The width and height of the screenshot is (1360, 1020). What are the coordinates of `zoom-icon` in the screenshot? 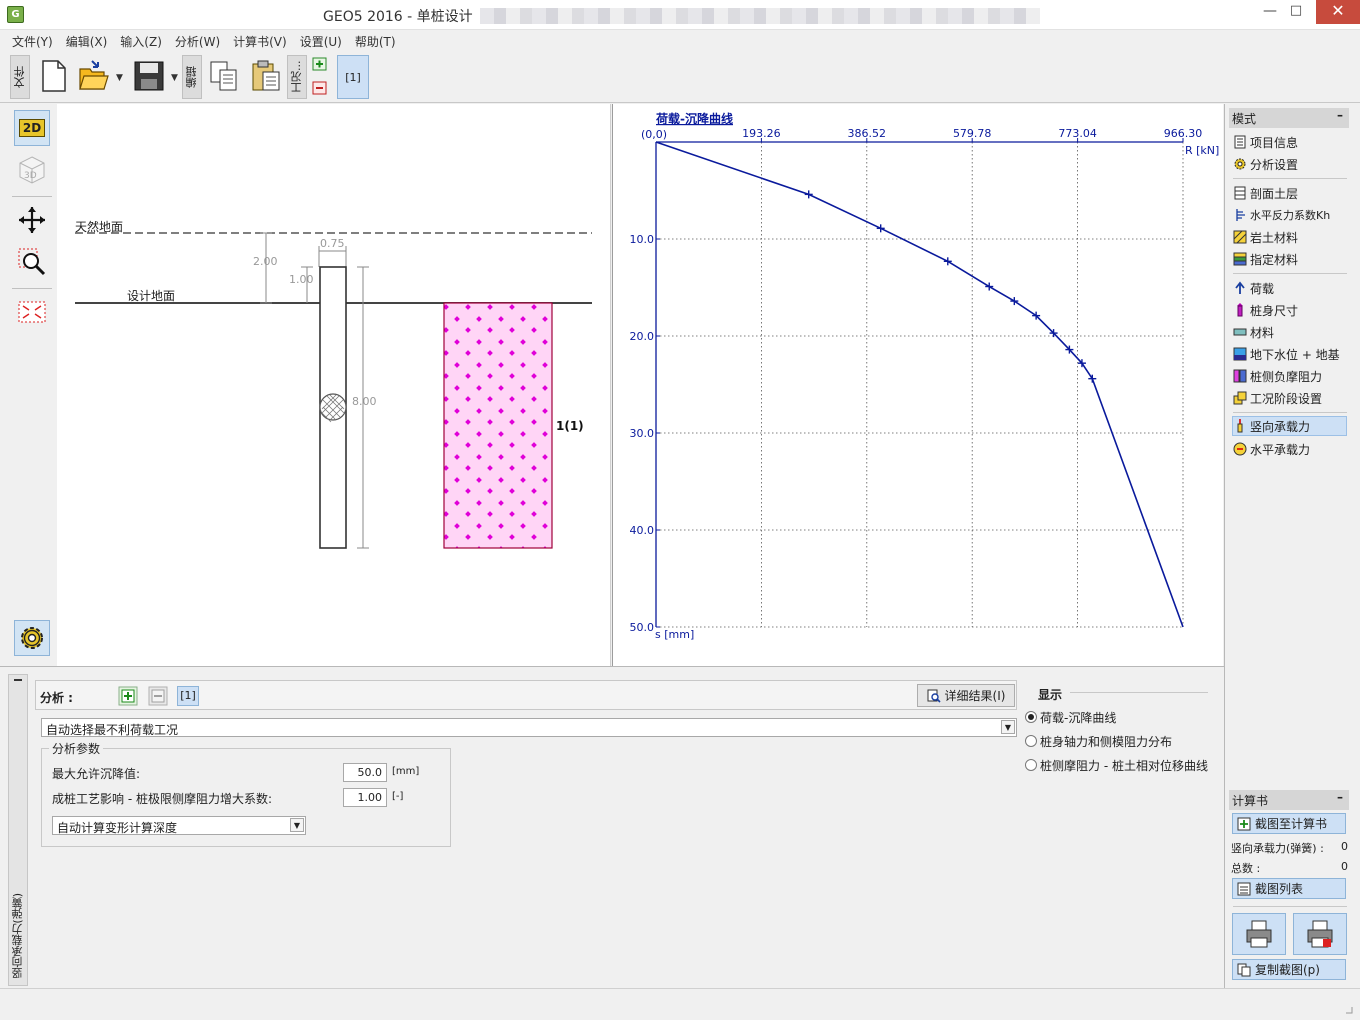 It's located at (32, 262).